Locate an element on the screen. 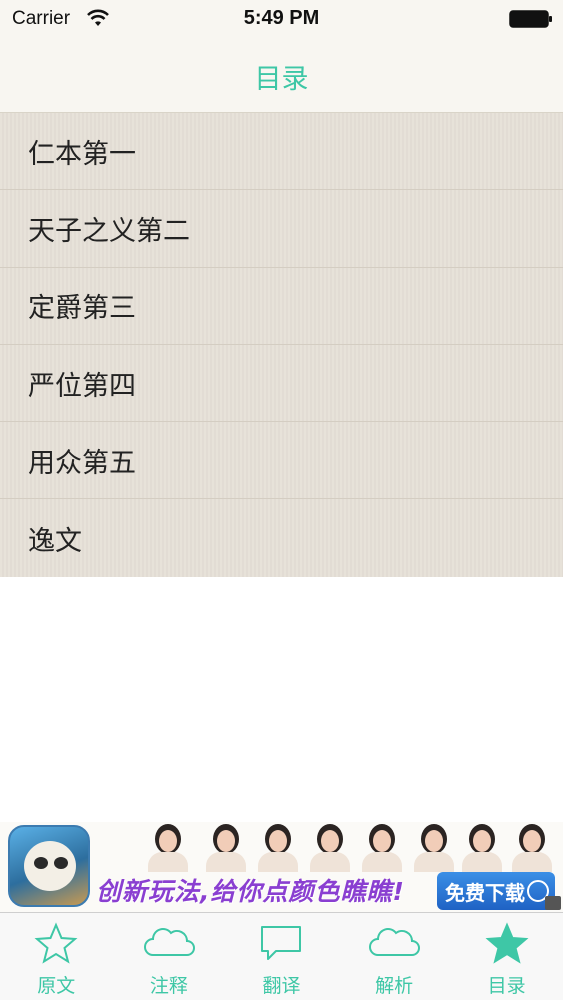 This screenshot has width=563, height=1000. panda-face-shape is located at coordinates (50, 866).